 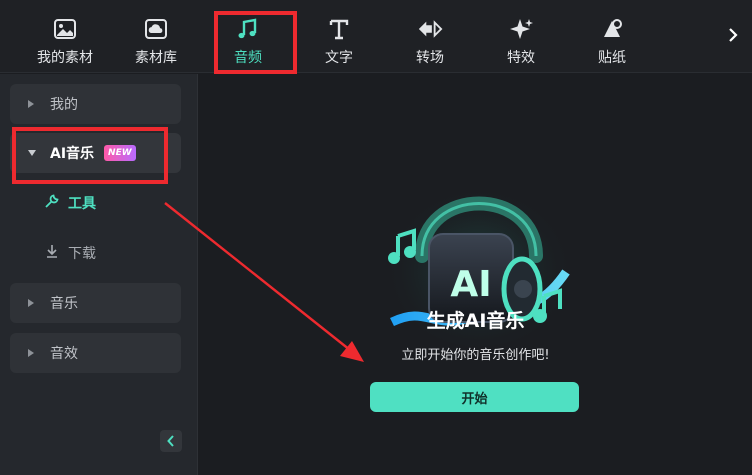 What do you see at coordinates (82, 254) in the screenshot?
I see `sidebar-subitem-label: 下载` at bounding box center [82, 254].